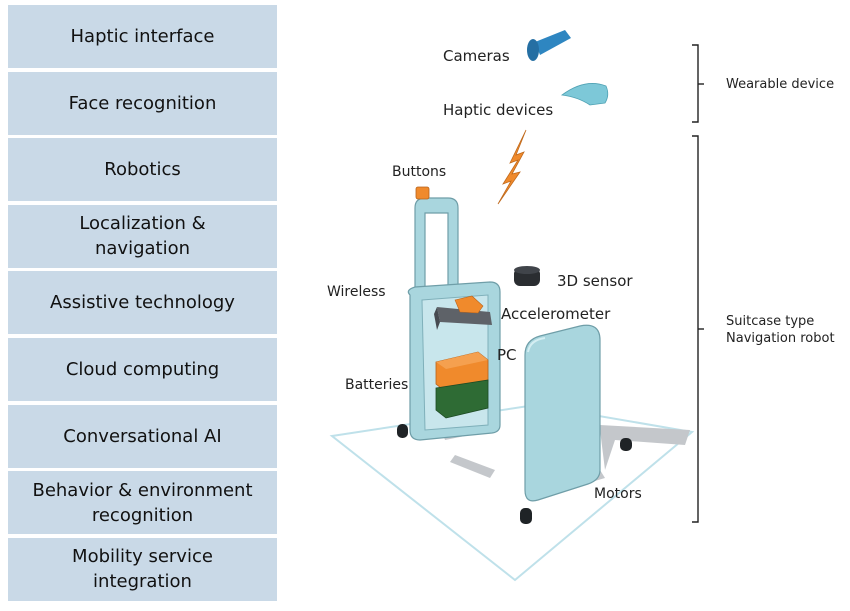 This screenshot has height=611, width=850. What do you see at coordinates (562, 413) in the screenshot?
I see `suitcase-side-panel` at bounding box center [562, 413].